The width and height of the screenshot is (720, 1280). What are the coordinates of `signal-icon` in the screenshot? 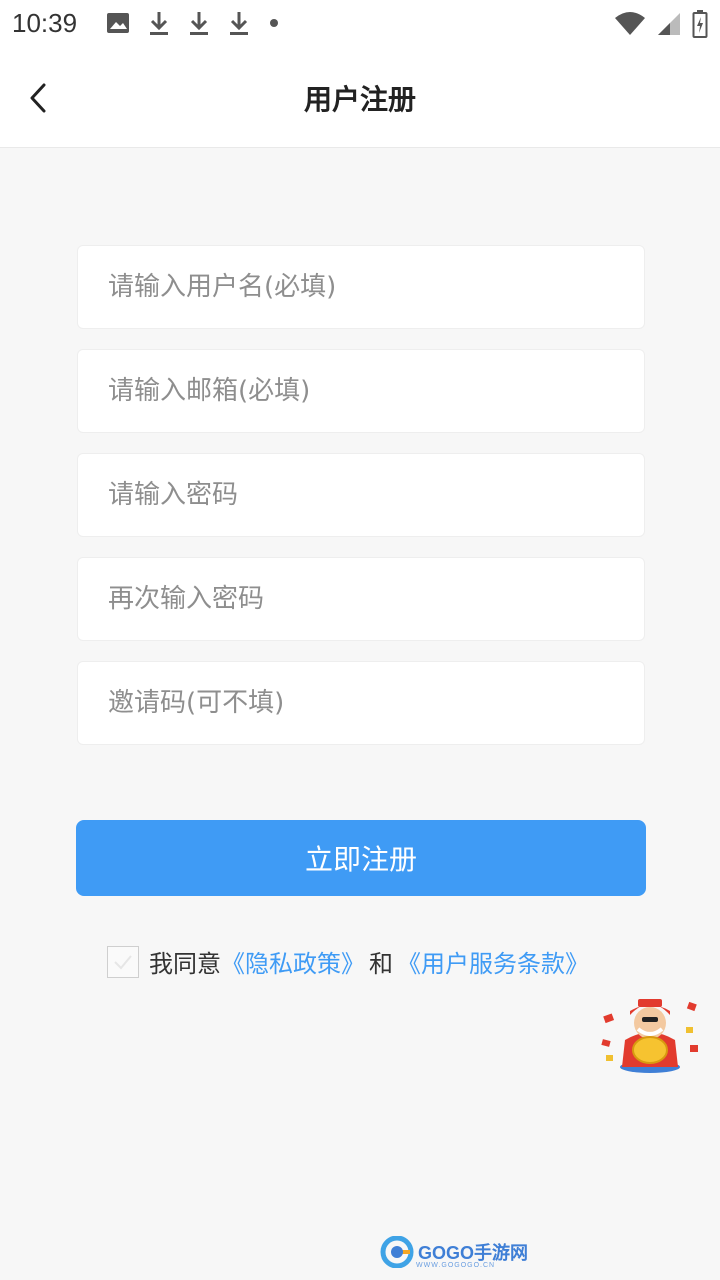 It's located at (669, 24).